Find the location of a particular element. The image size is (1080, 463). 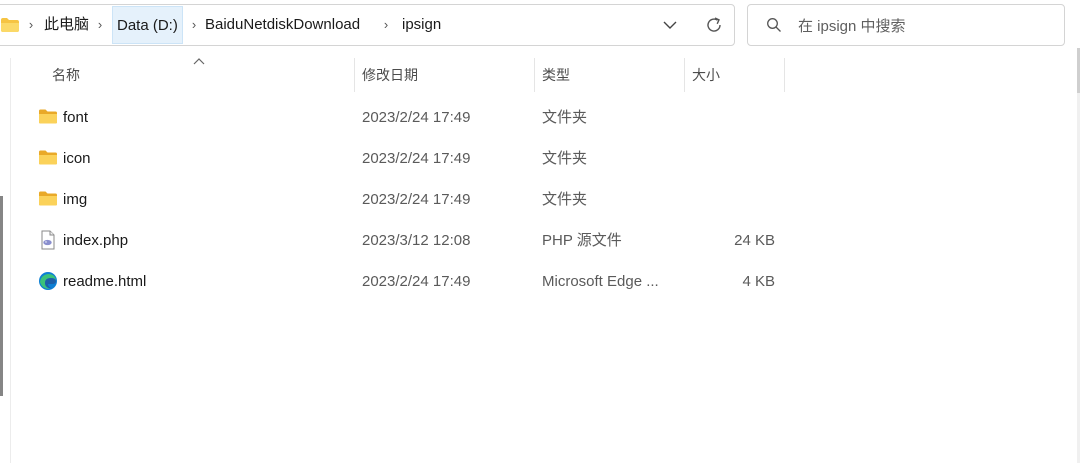

column-header-modified: 修改日期 is located at coordinates (445, 75).